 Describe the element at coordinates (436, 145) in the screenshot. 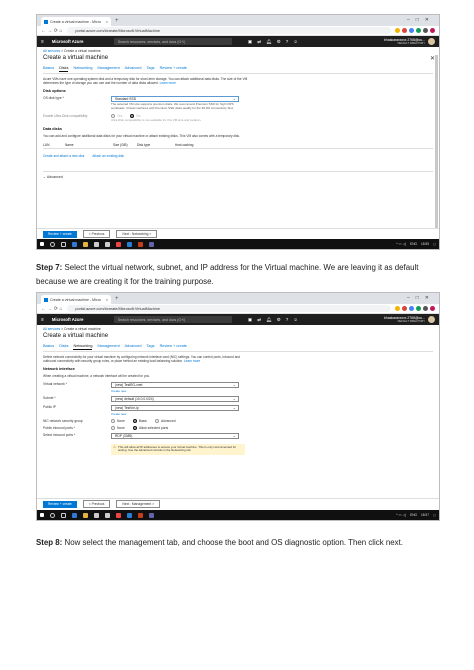

I see `scrollbar` at that location.